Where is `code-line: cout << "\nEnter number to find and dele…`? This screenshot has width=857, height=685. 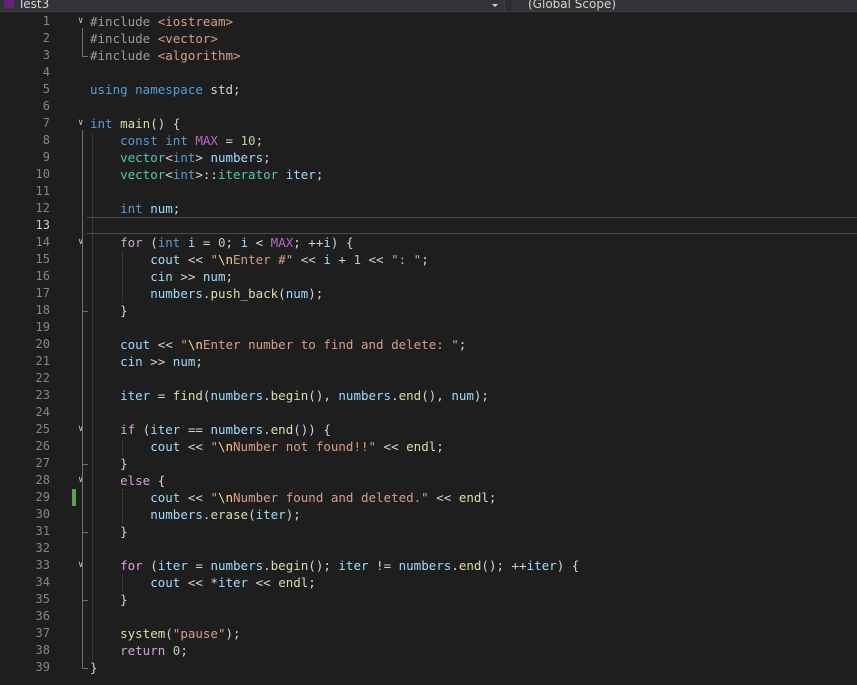 code-line: cout << "\nEnter number to find and dele… is located at coordinates (278, 344).